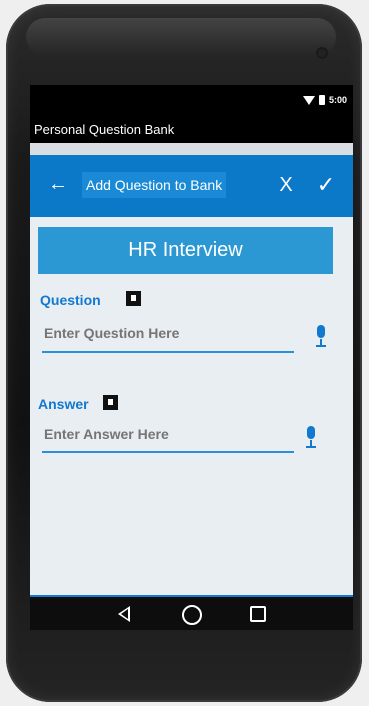 The image size is (369, 706). I want to click on phone-glare, so click(181, 37).